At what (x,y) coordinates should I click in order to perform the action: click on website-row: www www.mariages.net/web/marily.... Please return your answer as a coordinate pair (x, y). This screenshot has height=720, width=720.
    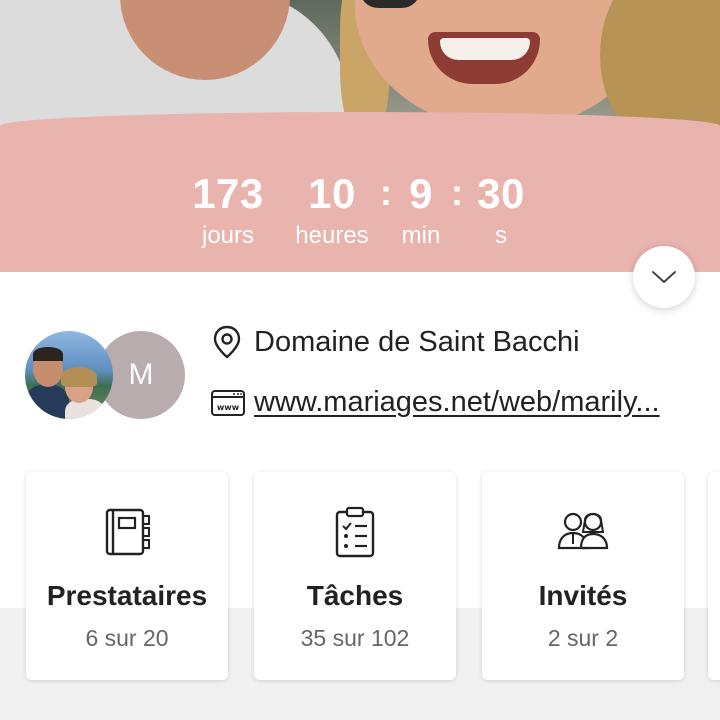
    Looking at the image, I should click on (435, 402).